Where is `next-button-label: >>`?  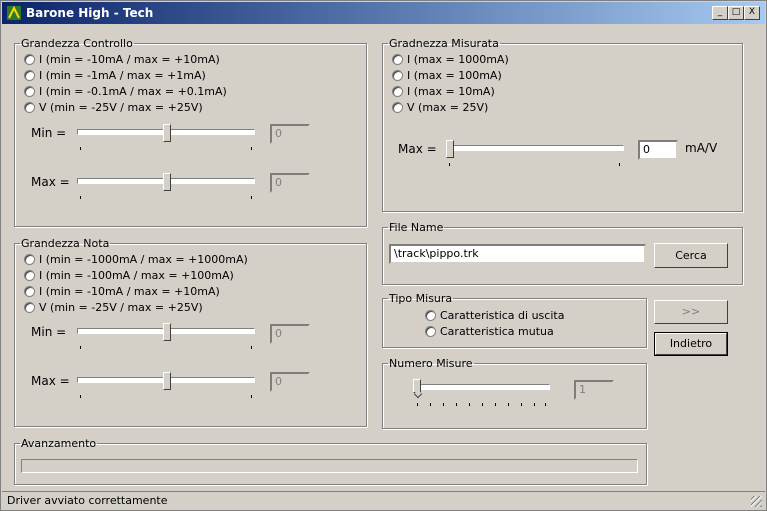
next-button-label: >> is located at coordinates (691, 311).